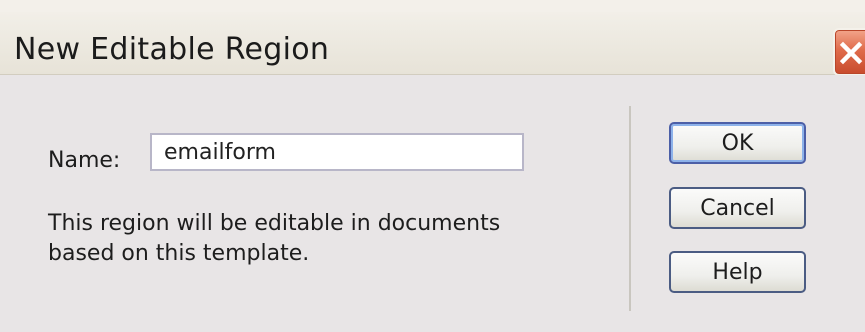 The image size is (865, 332). What do you see at coordinates (737, 272) in the screenshot?
I see `help-button: Help` at bounding box center [737, 272].